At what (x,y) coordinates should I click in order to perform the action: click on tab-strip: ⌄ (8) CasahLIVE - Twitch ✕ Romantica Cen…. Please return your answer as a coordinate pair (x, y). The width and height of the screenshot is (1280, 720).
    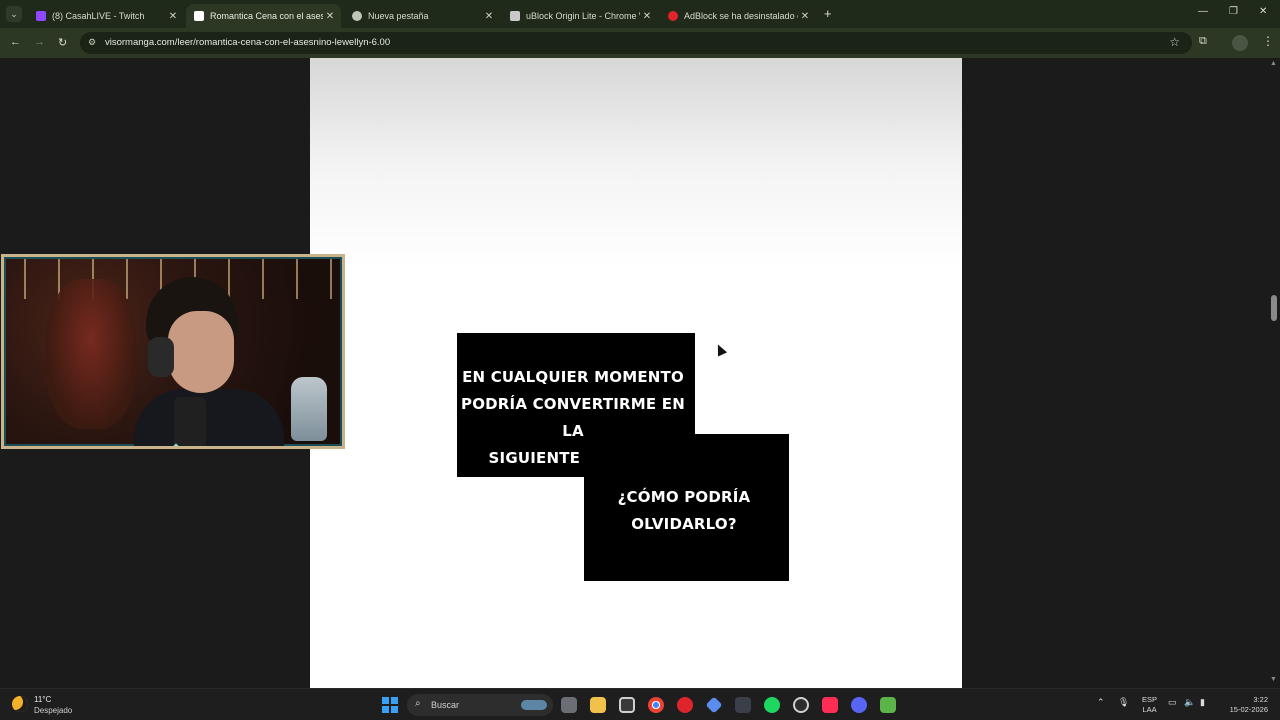
    Looking at the image, I should click on (640, 14).